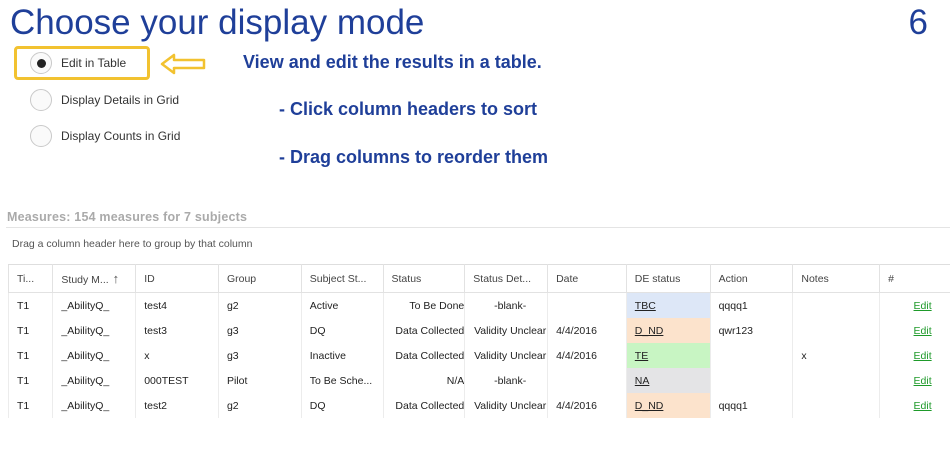 This screenshot has height=450, width=950. Describe the element at coordinates (668, 355) in the screenshot. I see `cell-de-status: TE` at that location.